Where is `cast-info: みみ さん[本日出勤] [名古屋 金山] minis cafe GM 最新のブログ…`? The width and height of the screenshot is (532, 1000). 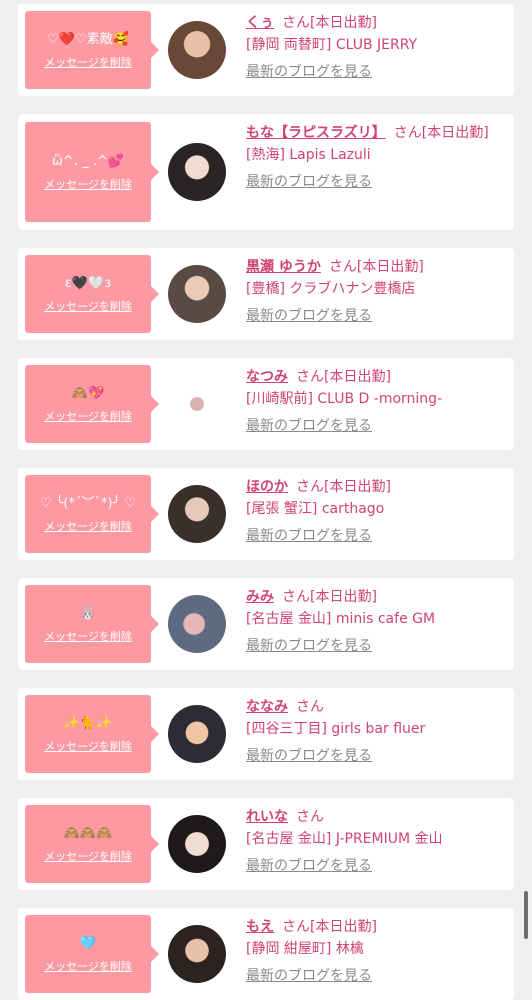 cast-info: みみ さん[本日出勤] [名古屋 金山] minis cafe GM 最新のブログ… is located at coordinates (377, 621).